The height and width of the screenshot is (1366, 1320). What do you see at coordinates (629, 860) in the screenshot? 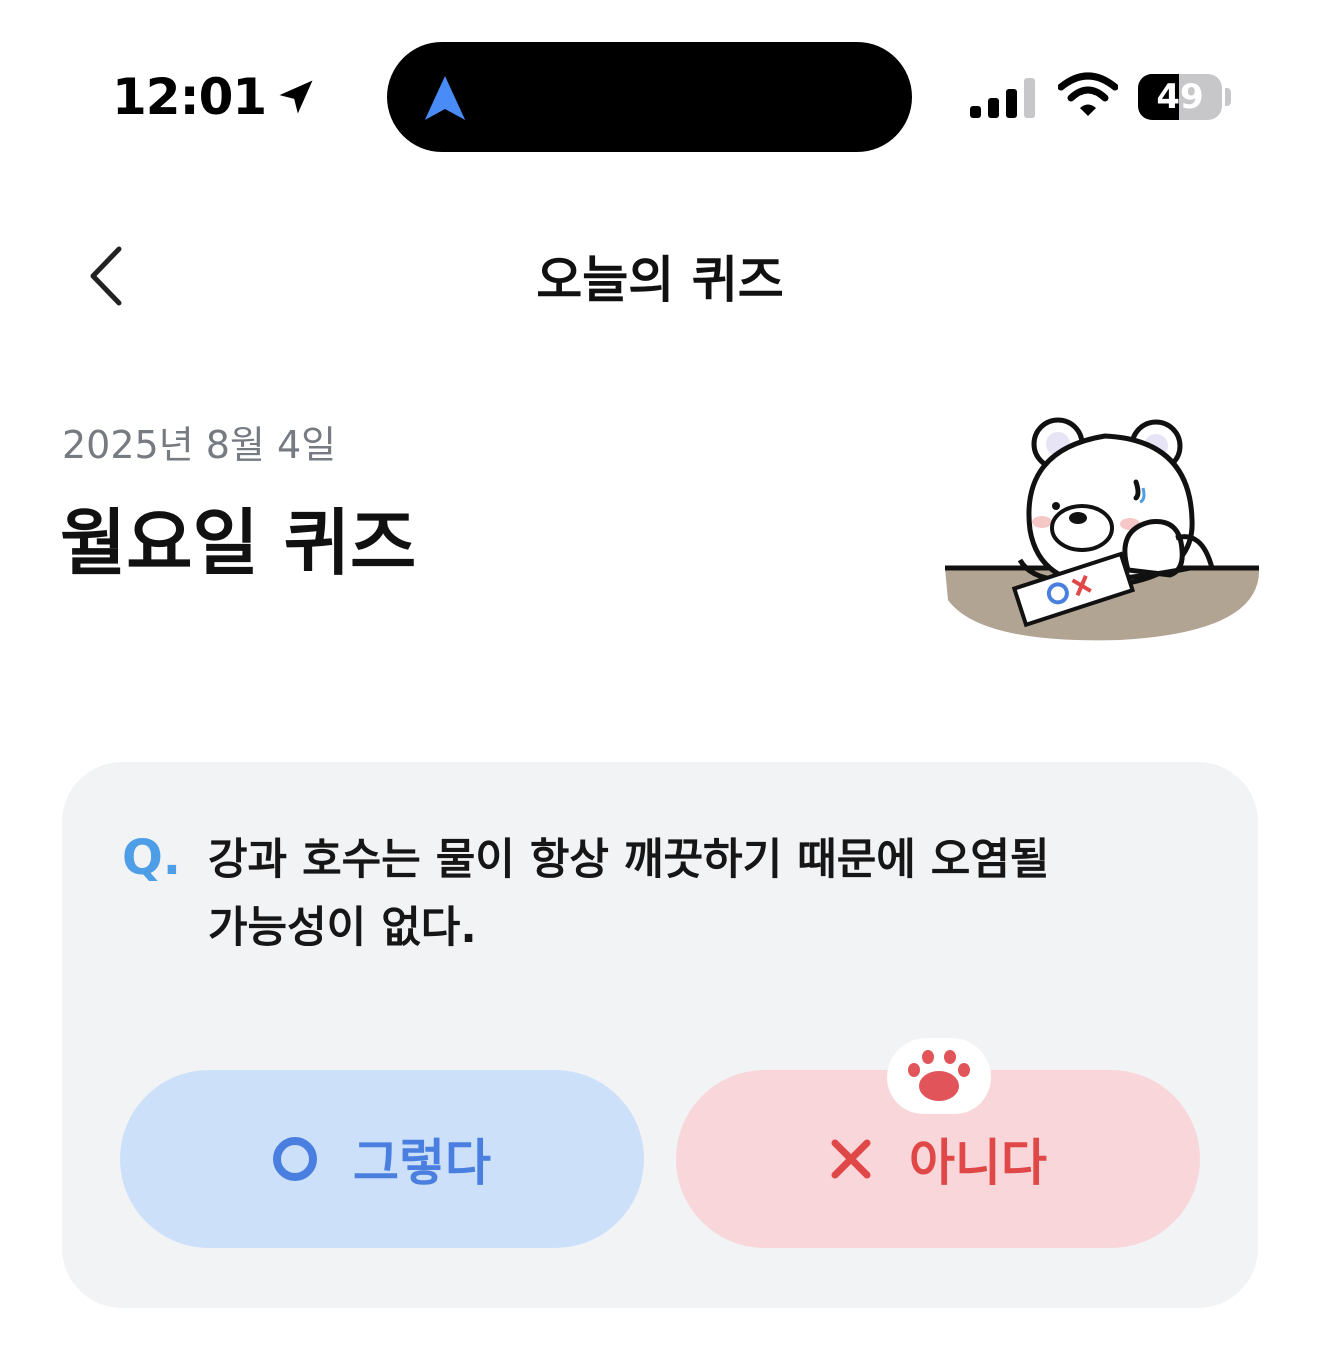
I see `question-line-1: 강과 호수는 물이 항상 깨끗하기 때문에 오염될` at bounding box center [629, 860].